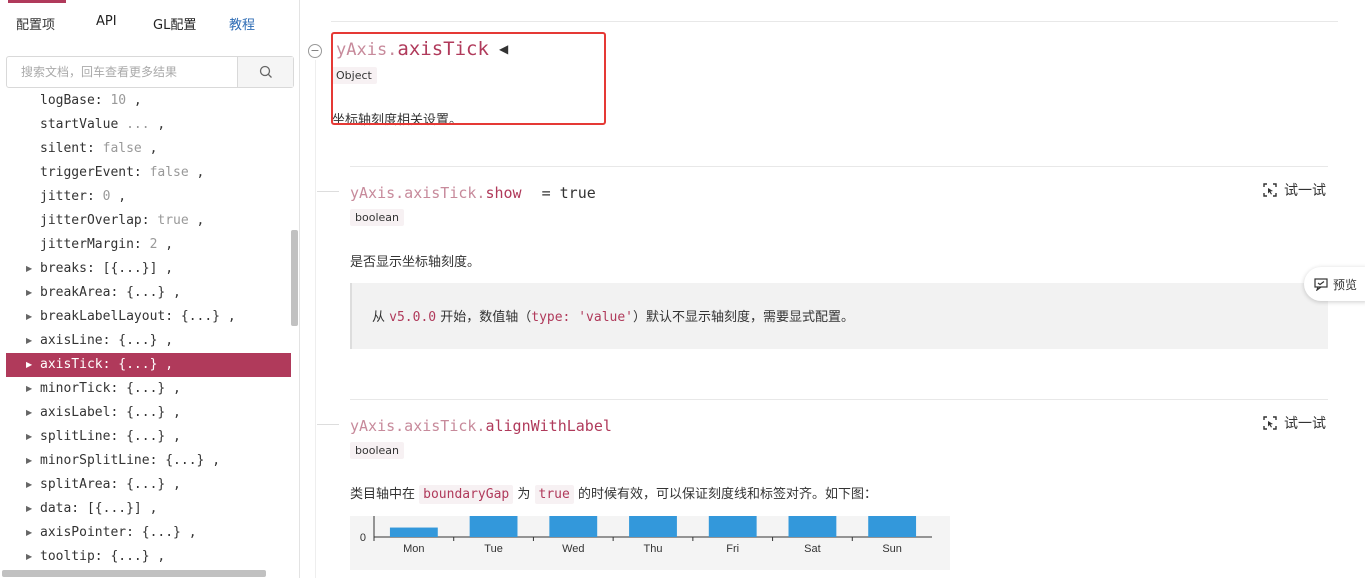 The width and height of the screenshot is (1365, 578). I want to click on tree-item: ▶ axisLine: {...} ,, so click(148, 341).